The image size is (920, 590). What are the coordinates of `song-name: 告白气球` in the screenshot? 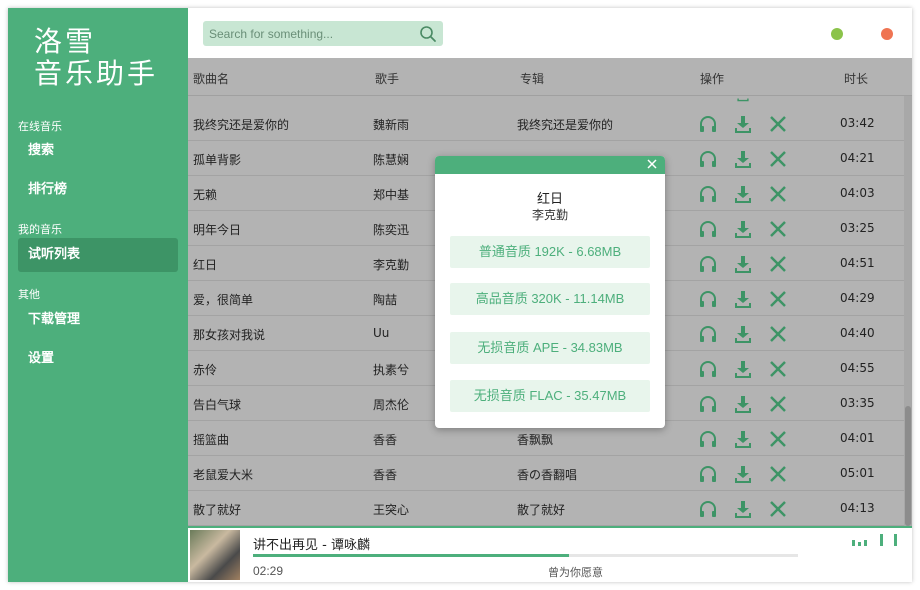 It's located at (217, 405).